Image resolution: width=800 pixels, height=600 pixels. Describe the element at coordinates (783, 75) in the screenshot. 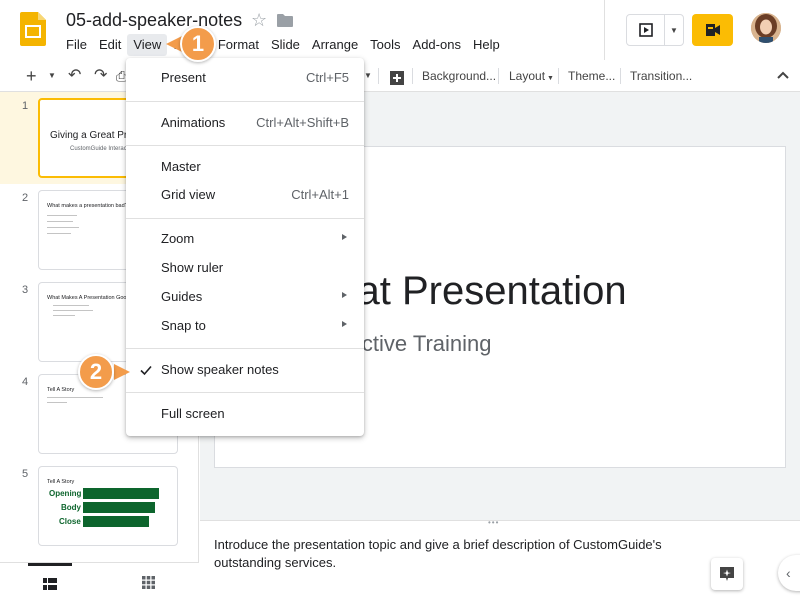

I see `chevron-up-icon` at that location.